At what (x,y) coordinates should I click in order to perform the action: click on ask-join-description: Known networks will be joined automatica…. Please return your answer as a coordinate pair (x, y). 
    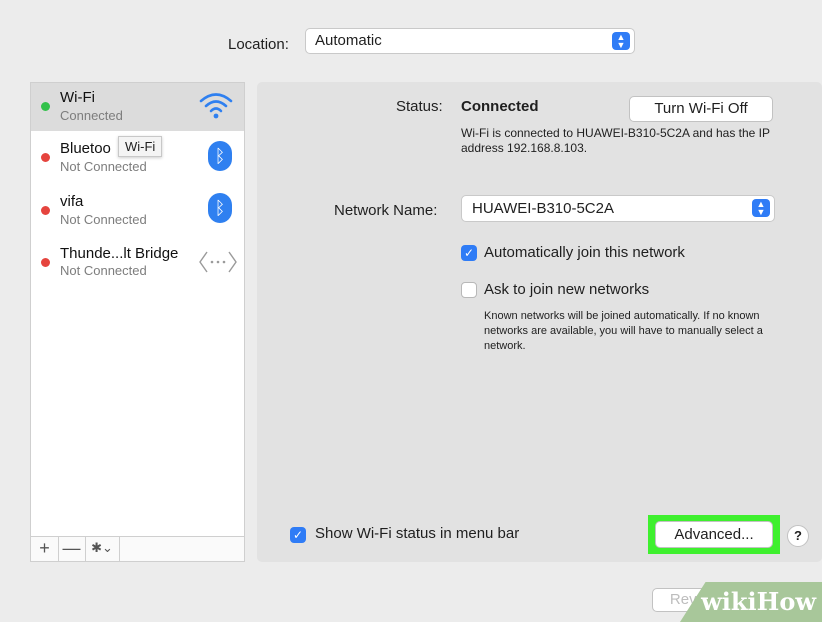
    Looking at the image, I should click on (623, 331).